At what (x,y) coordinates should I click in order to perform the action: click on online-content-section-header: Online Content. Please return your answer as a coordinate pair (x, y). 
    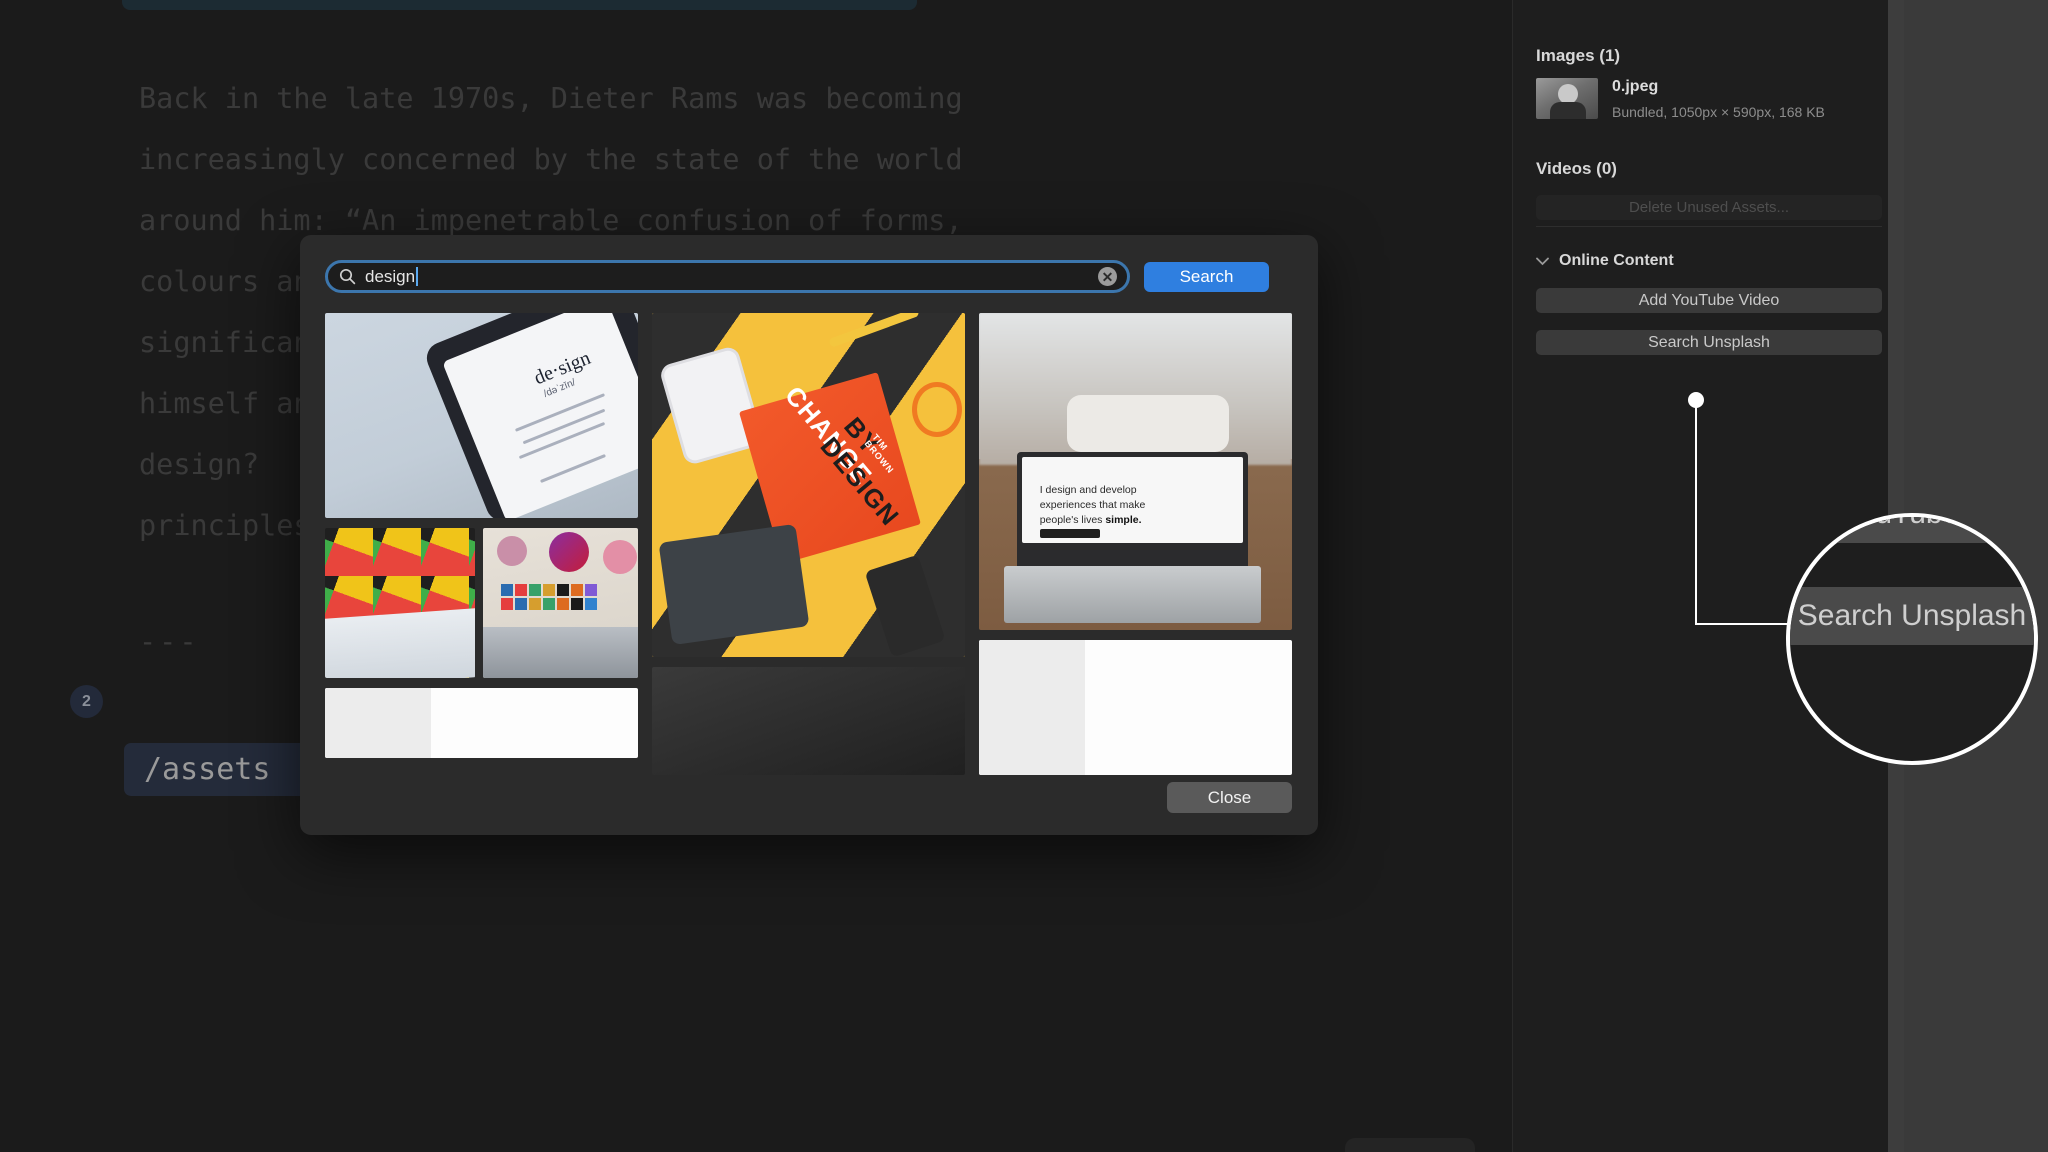
    Looking at the image, I should click on (1605, 261).